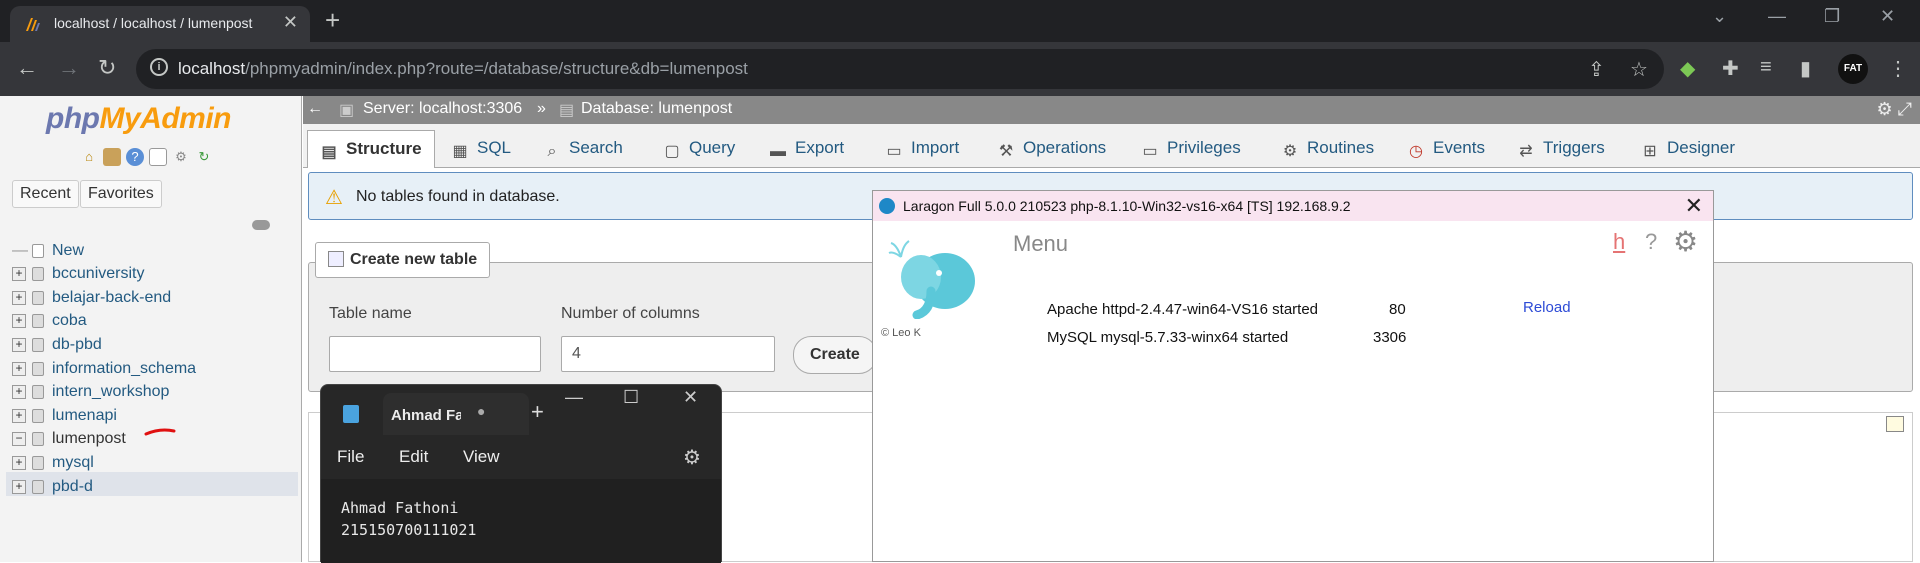  Describe the element at coordinates (111, 297) in the screenshot. I see `tree-item-label: belajar-back-end` at that location.